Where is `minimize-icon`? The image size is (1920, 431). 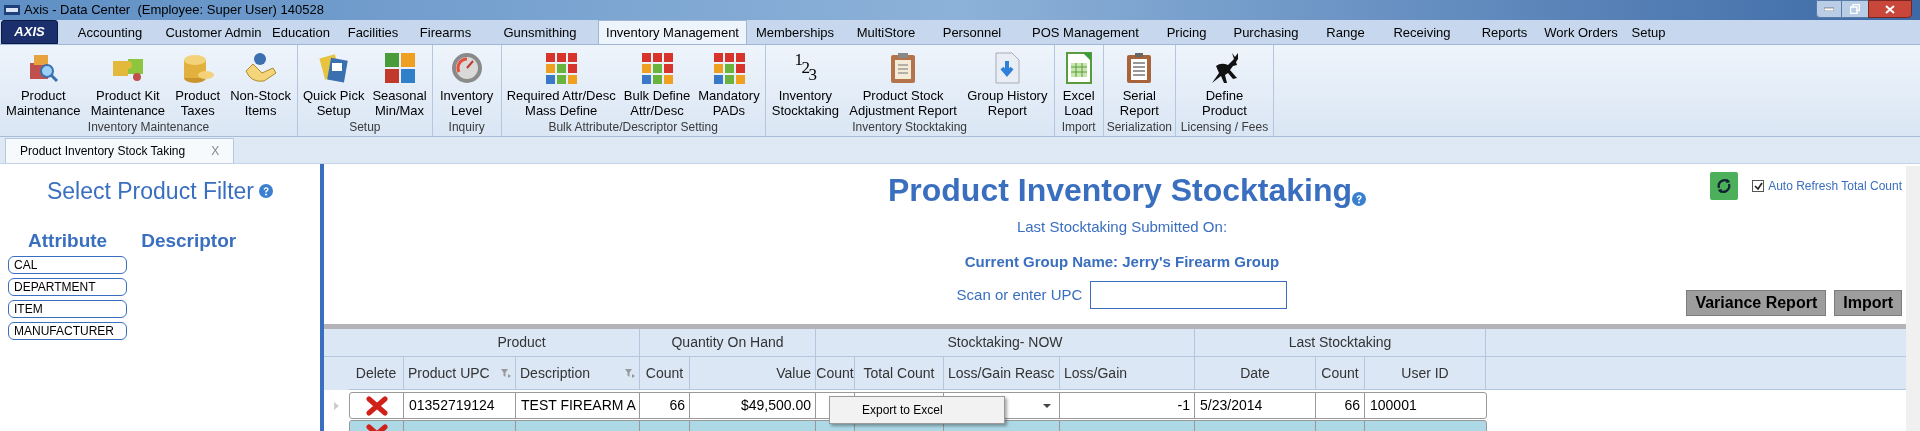 minimize-icon is located at coordinates (1829, 9).